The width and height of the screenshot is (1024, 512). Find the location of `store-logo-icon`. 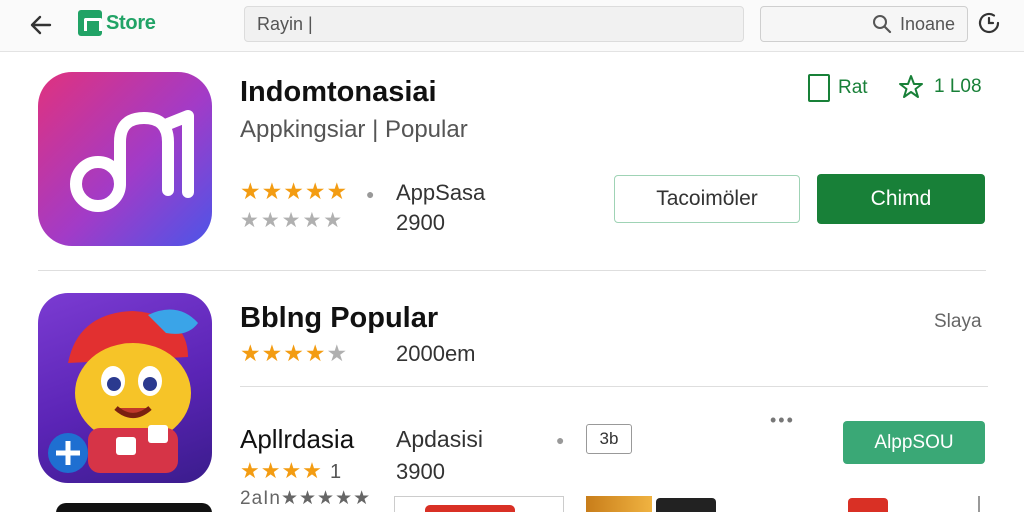

store-logo-icon is located at coordinates (90, 23).